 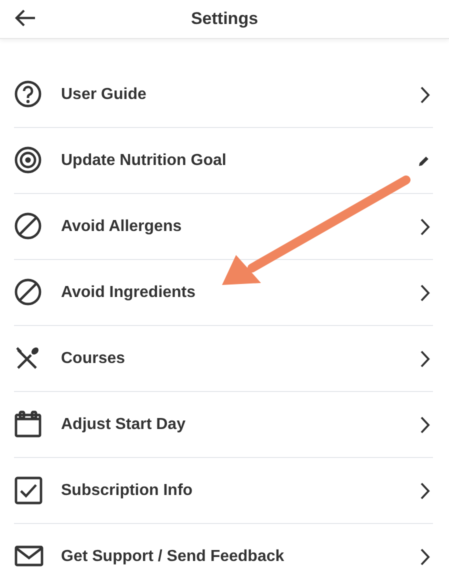 What do you see at coordinates (29, 425) in the screenshot?
I see `calendar-icon` at bounding box center [29, 425].